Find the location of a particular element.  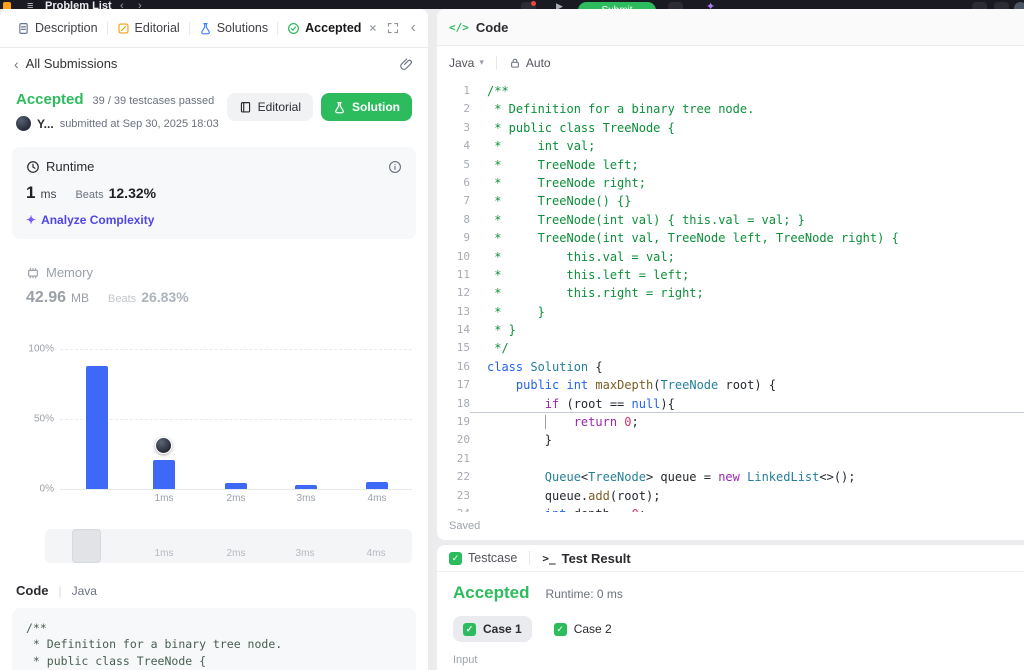

gridline is located at coordinates (236, 419).